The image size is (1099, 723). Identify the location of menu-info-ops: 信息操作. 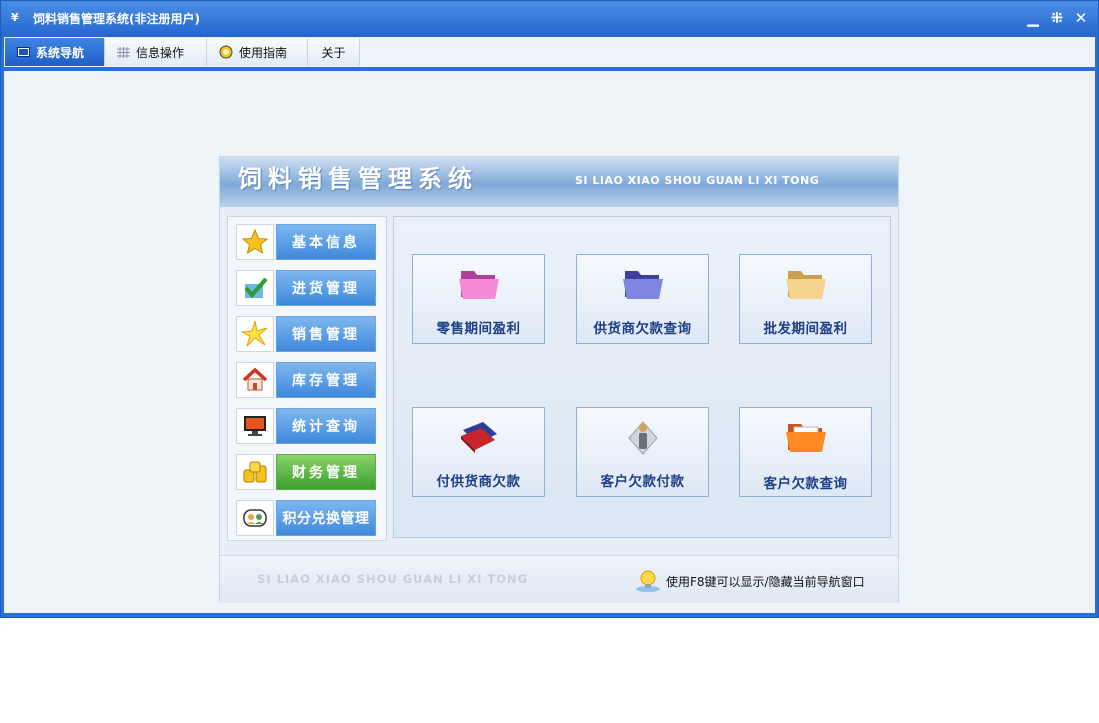
(156, 52).